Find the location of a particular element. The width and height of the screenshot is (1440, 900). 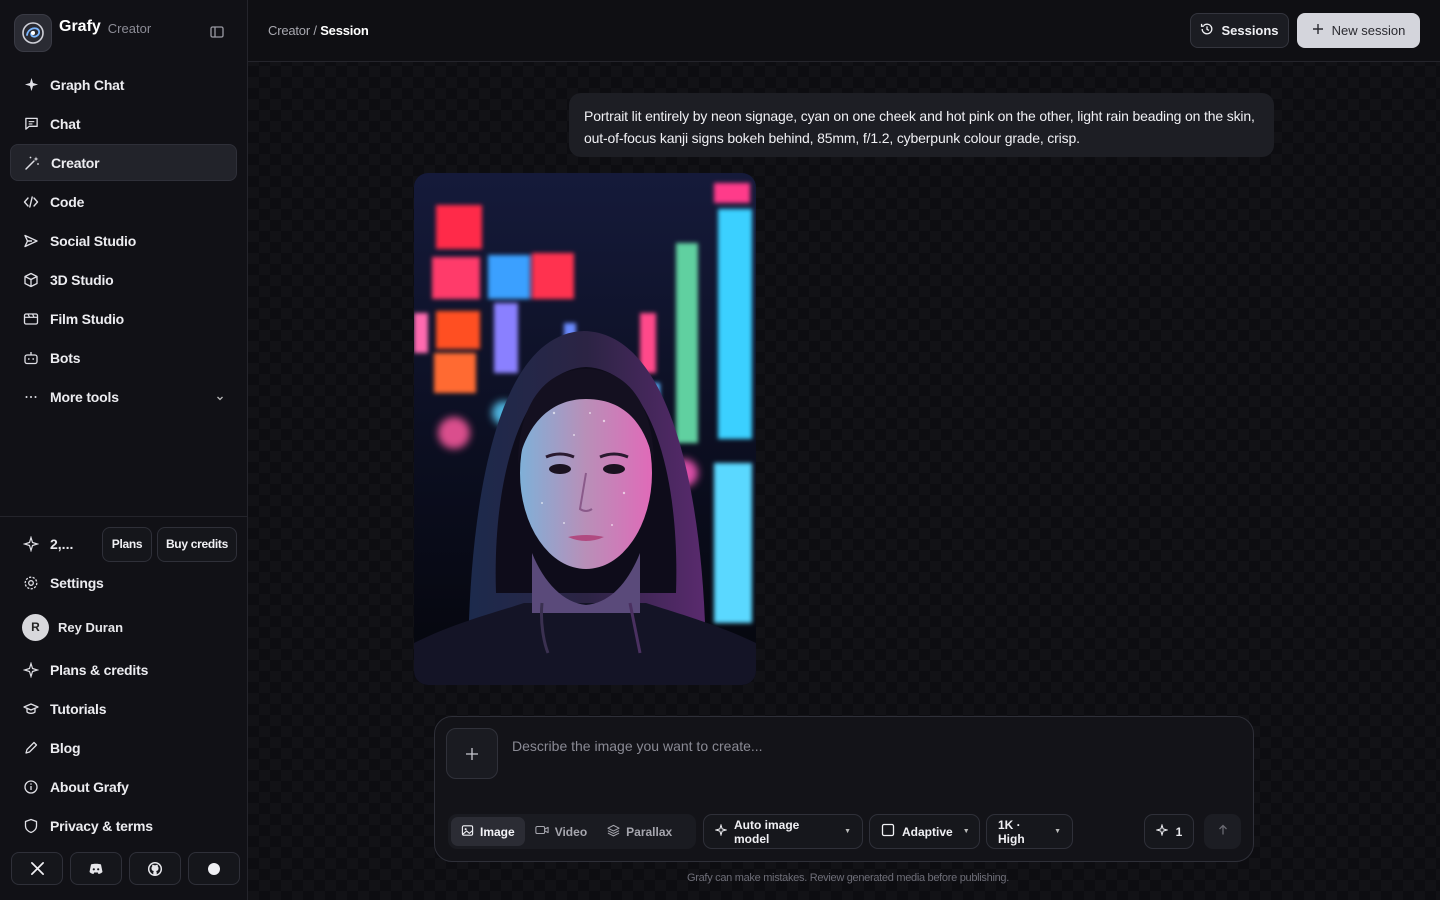

caret-down-icon: ▼ is located at coordinates (966, 831).